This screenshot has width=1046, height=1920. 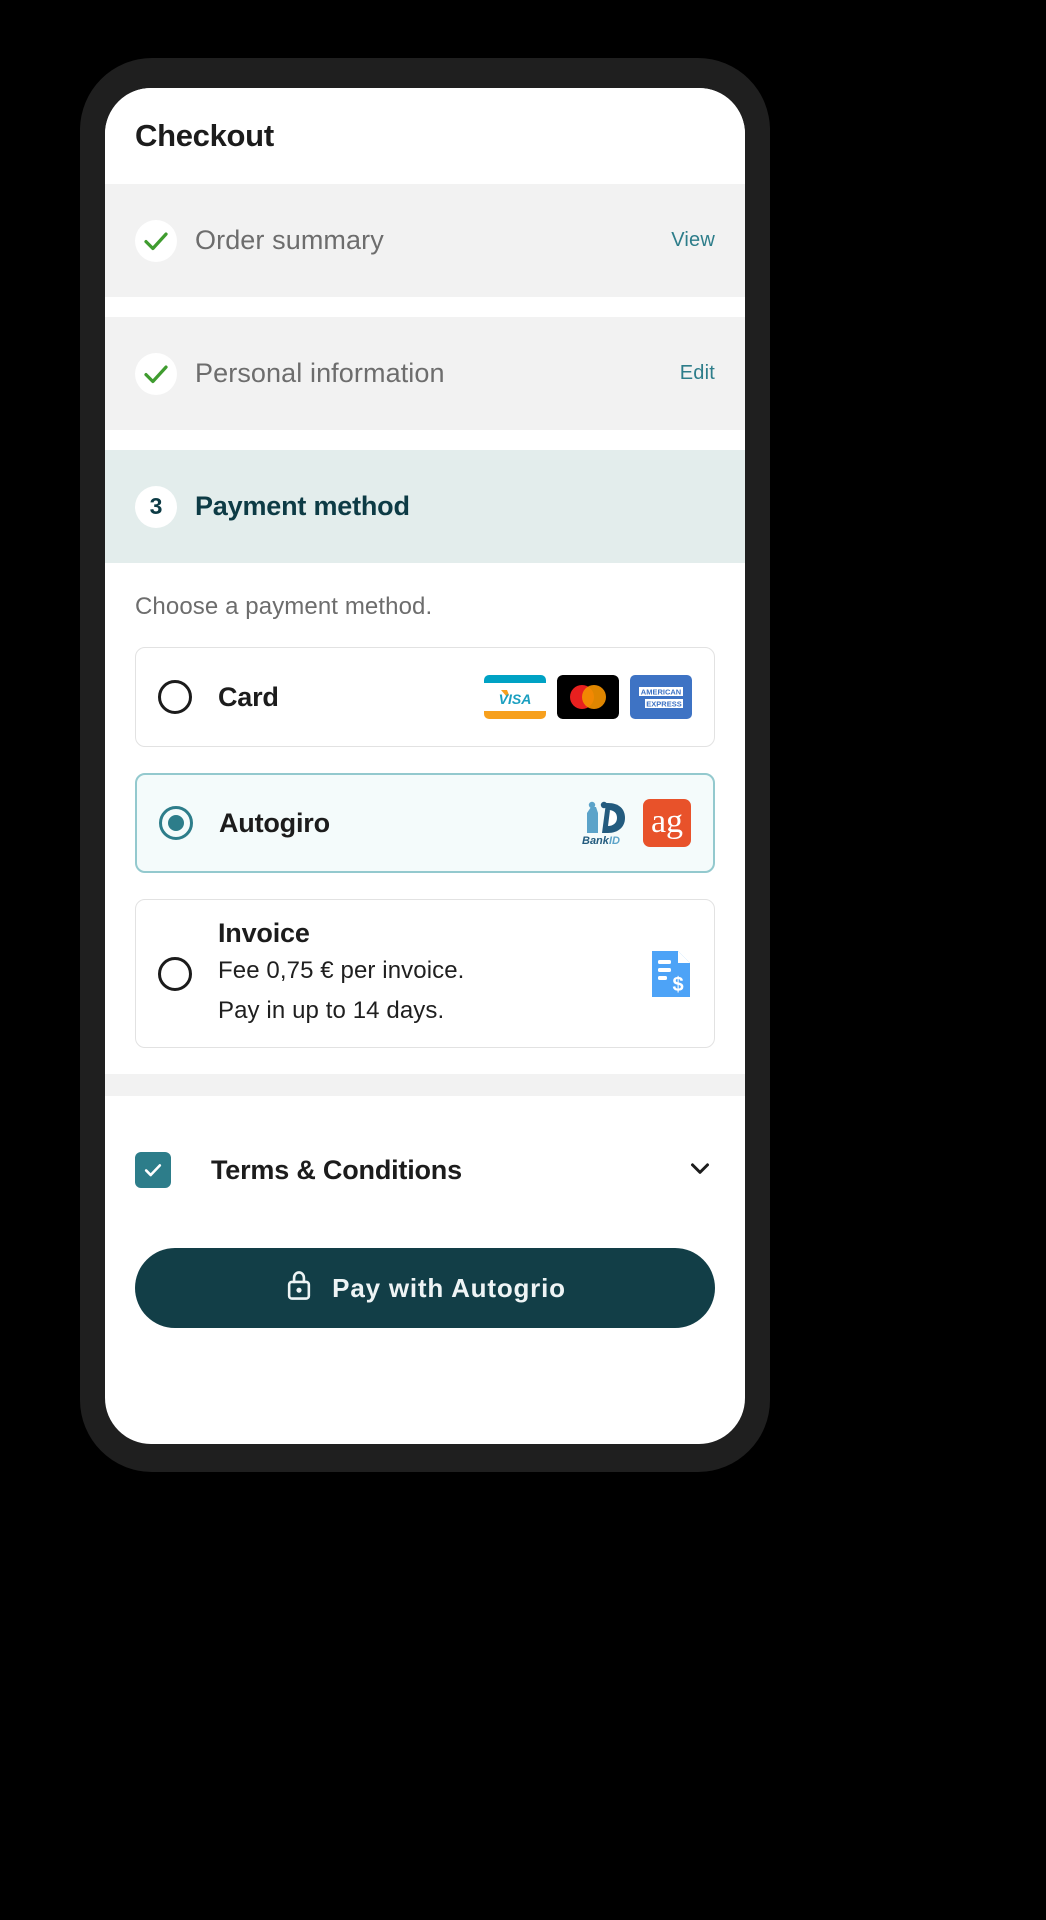 I want to click on terms-checkbox, so click(x=153, y=1170).